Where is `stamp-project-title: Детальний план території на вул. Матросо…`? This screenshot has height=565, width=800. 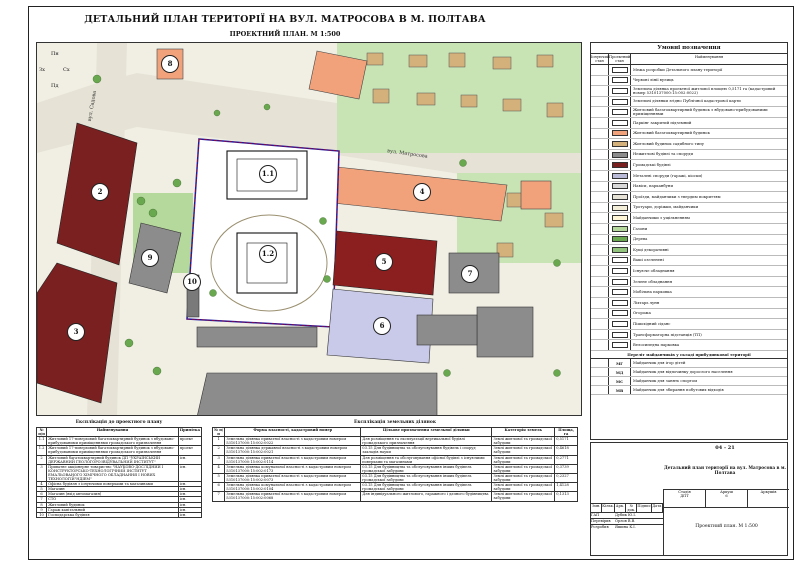 stamp-project-title: Детальний план території на вул. Матросо… is located at coordinates (725, 470).